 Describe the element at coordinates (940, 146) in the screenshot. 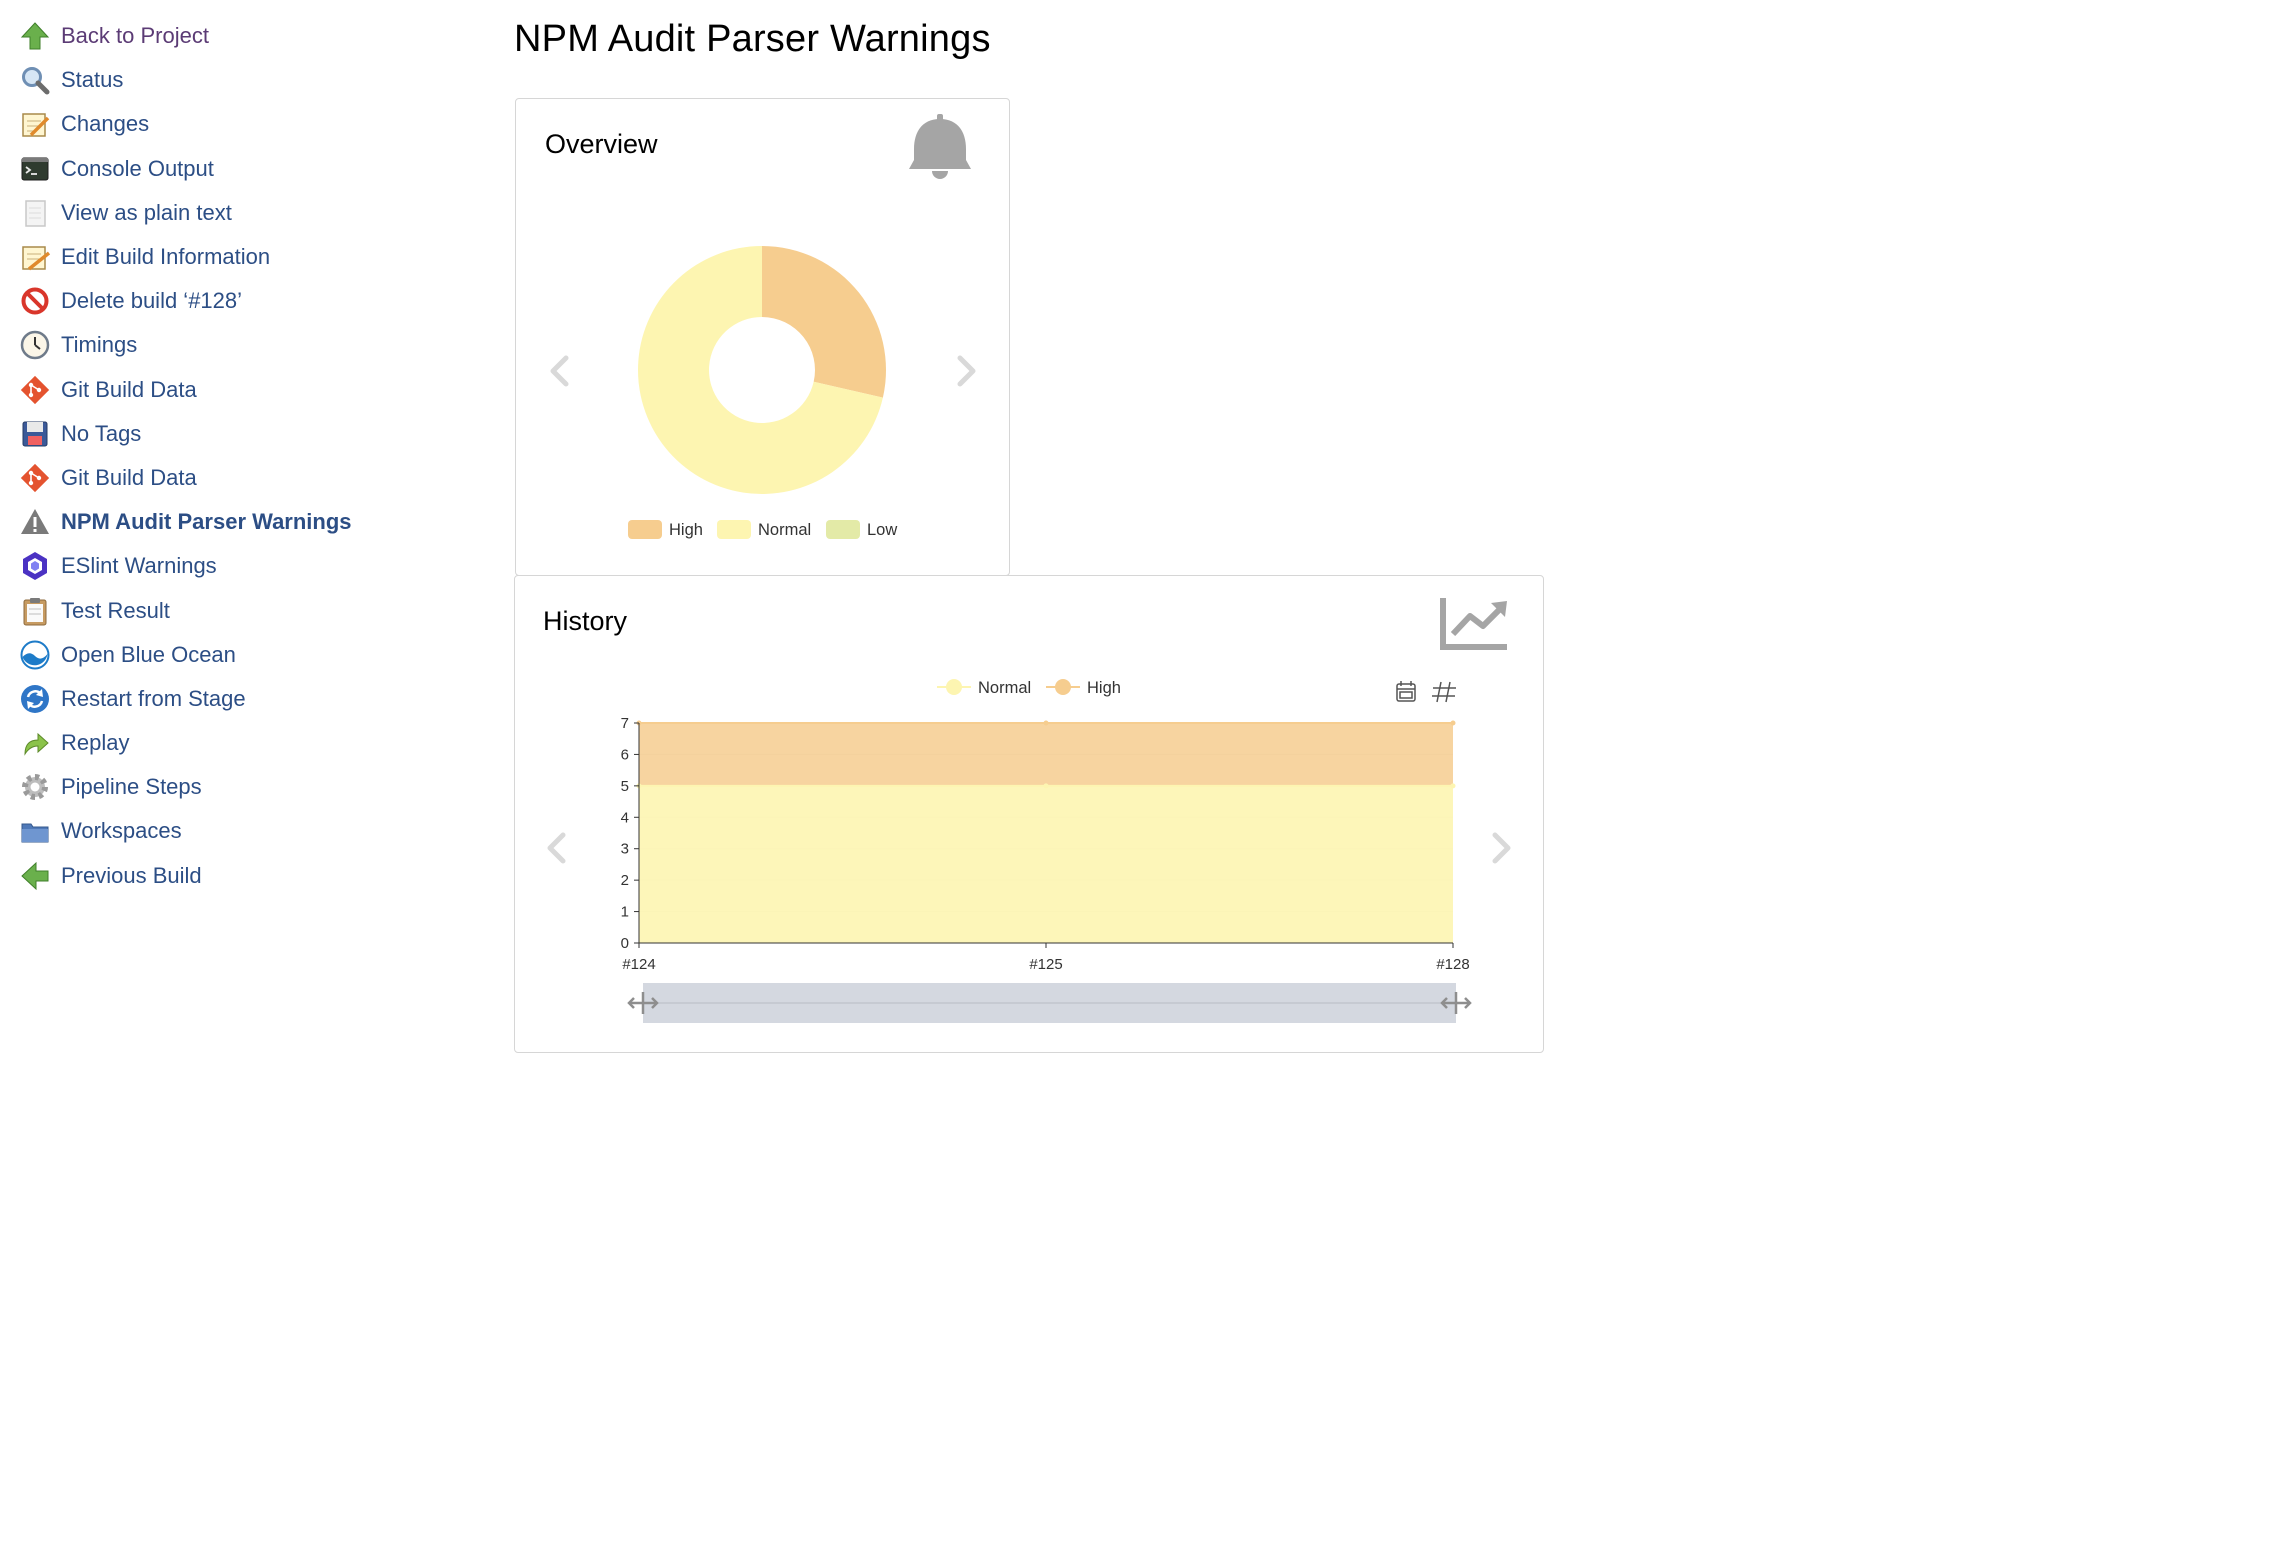

I see `bell-icon` at that location.